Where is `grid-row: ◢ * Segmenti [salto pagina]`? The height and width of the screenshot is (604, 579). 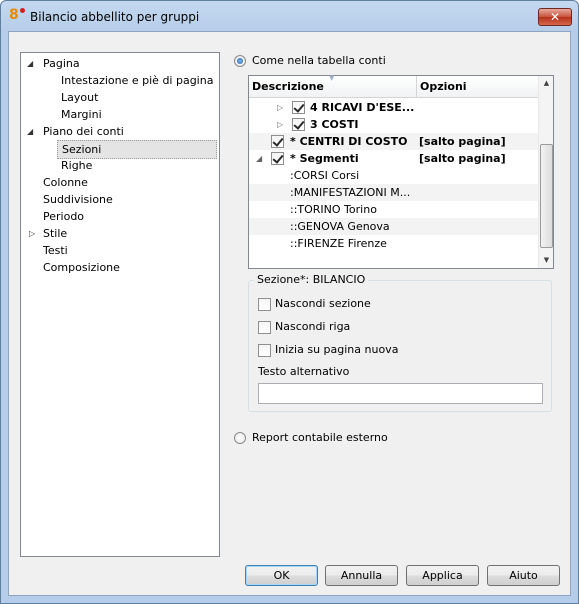 grid-row: ◢ * Segmenti [salto pagina] is located at coordinates (393, 158).